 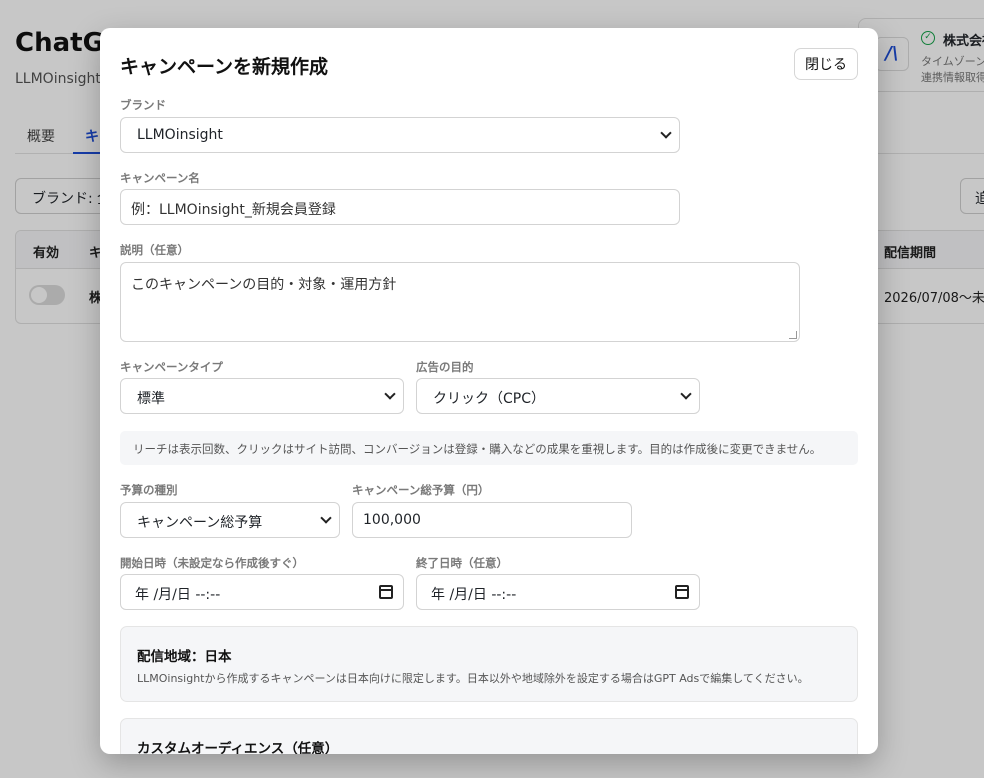 I want to click on start-datetime-input: 年 /月/日 --:--, so click(x=262, y=592).